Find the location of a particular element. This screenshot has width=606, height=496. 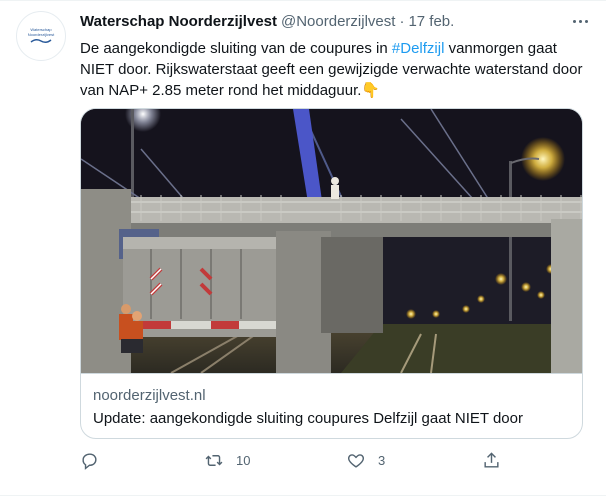

pointing-down-emoji: 👇 is located at coordinates (371, 90).